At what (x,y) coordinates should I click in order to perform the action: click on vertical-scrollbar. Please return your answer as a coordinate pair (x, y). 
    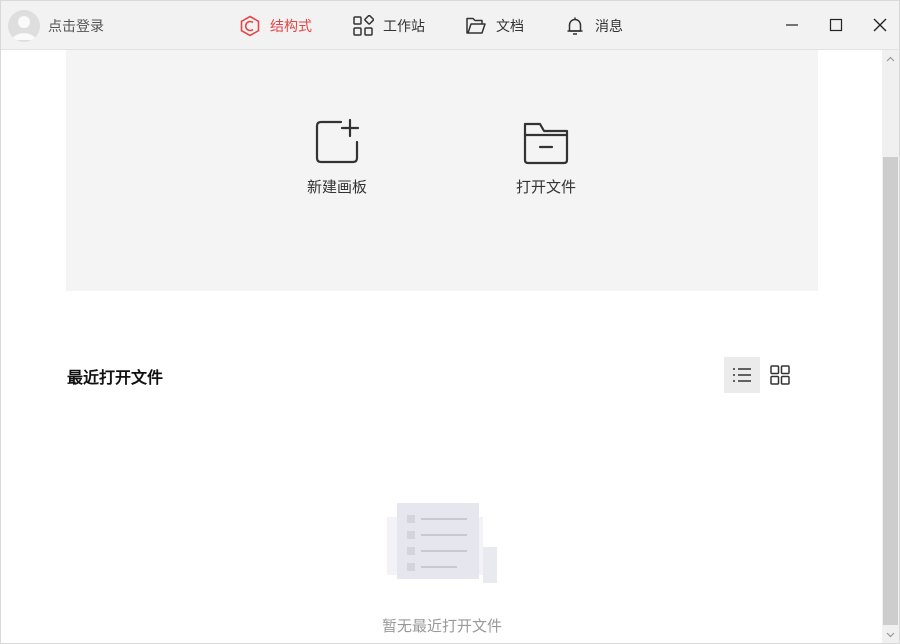
    Looking at the image, I should click on (890, 346).